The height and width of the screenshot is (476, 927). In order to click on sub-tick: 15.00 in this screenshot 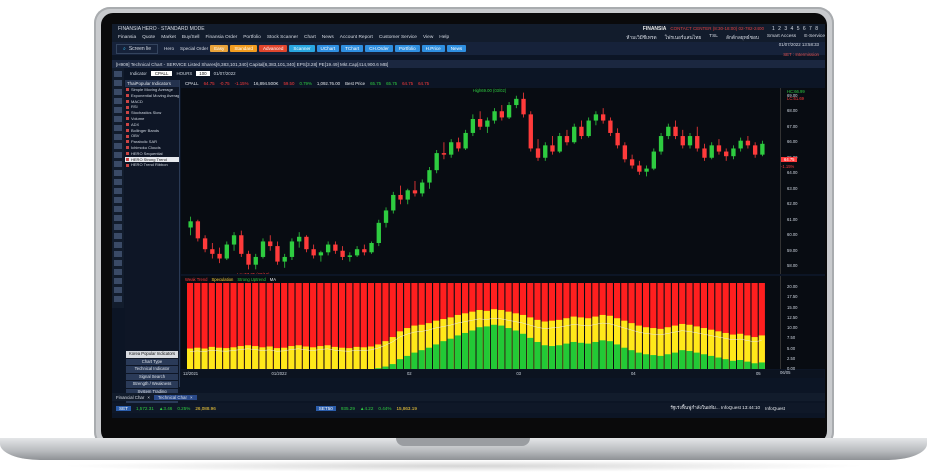, I will do `click(792, 307)`.